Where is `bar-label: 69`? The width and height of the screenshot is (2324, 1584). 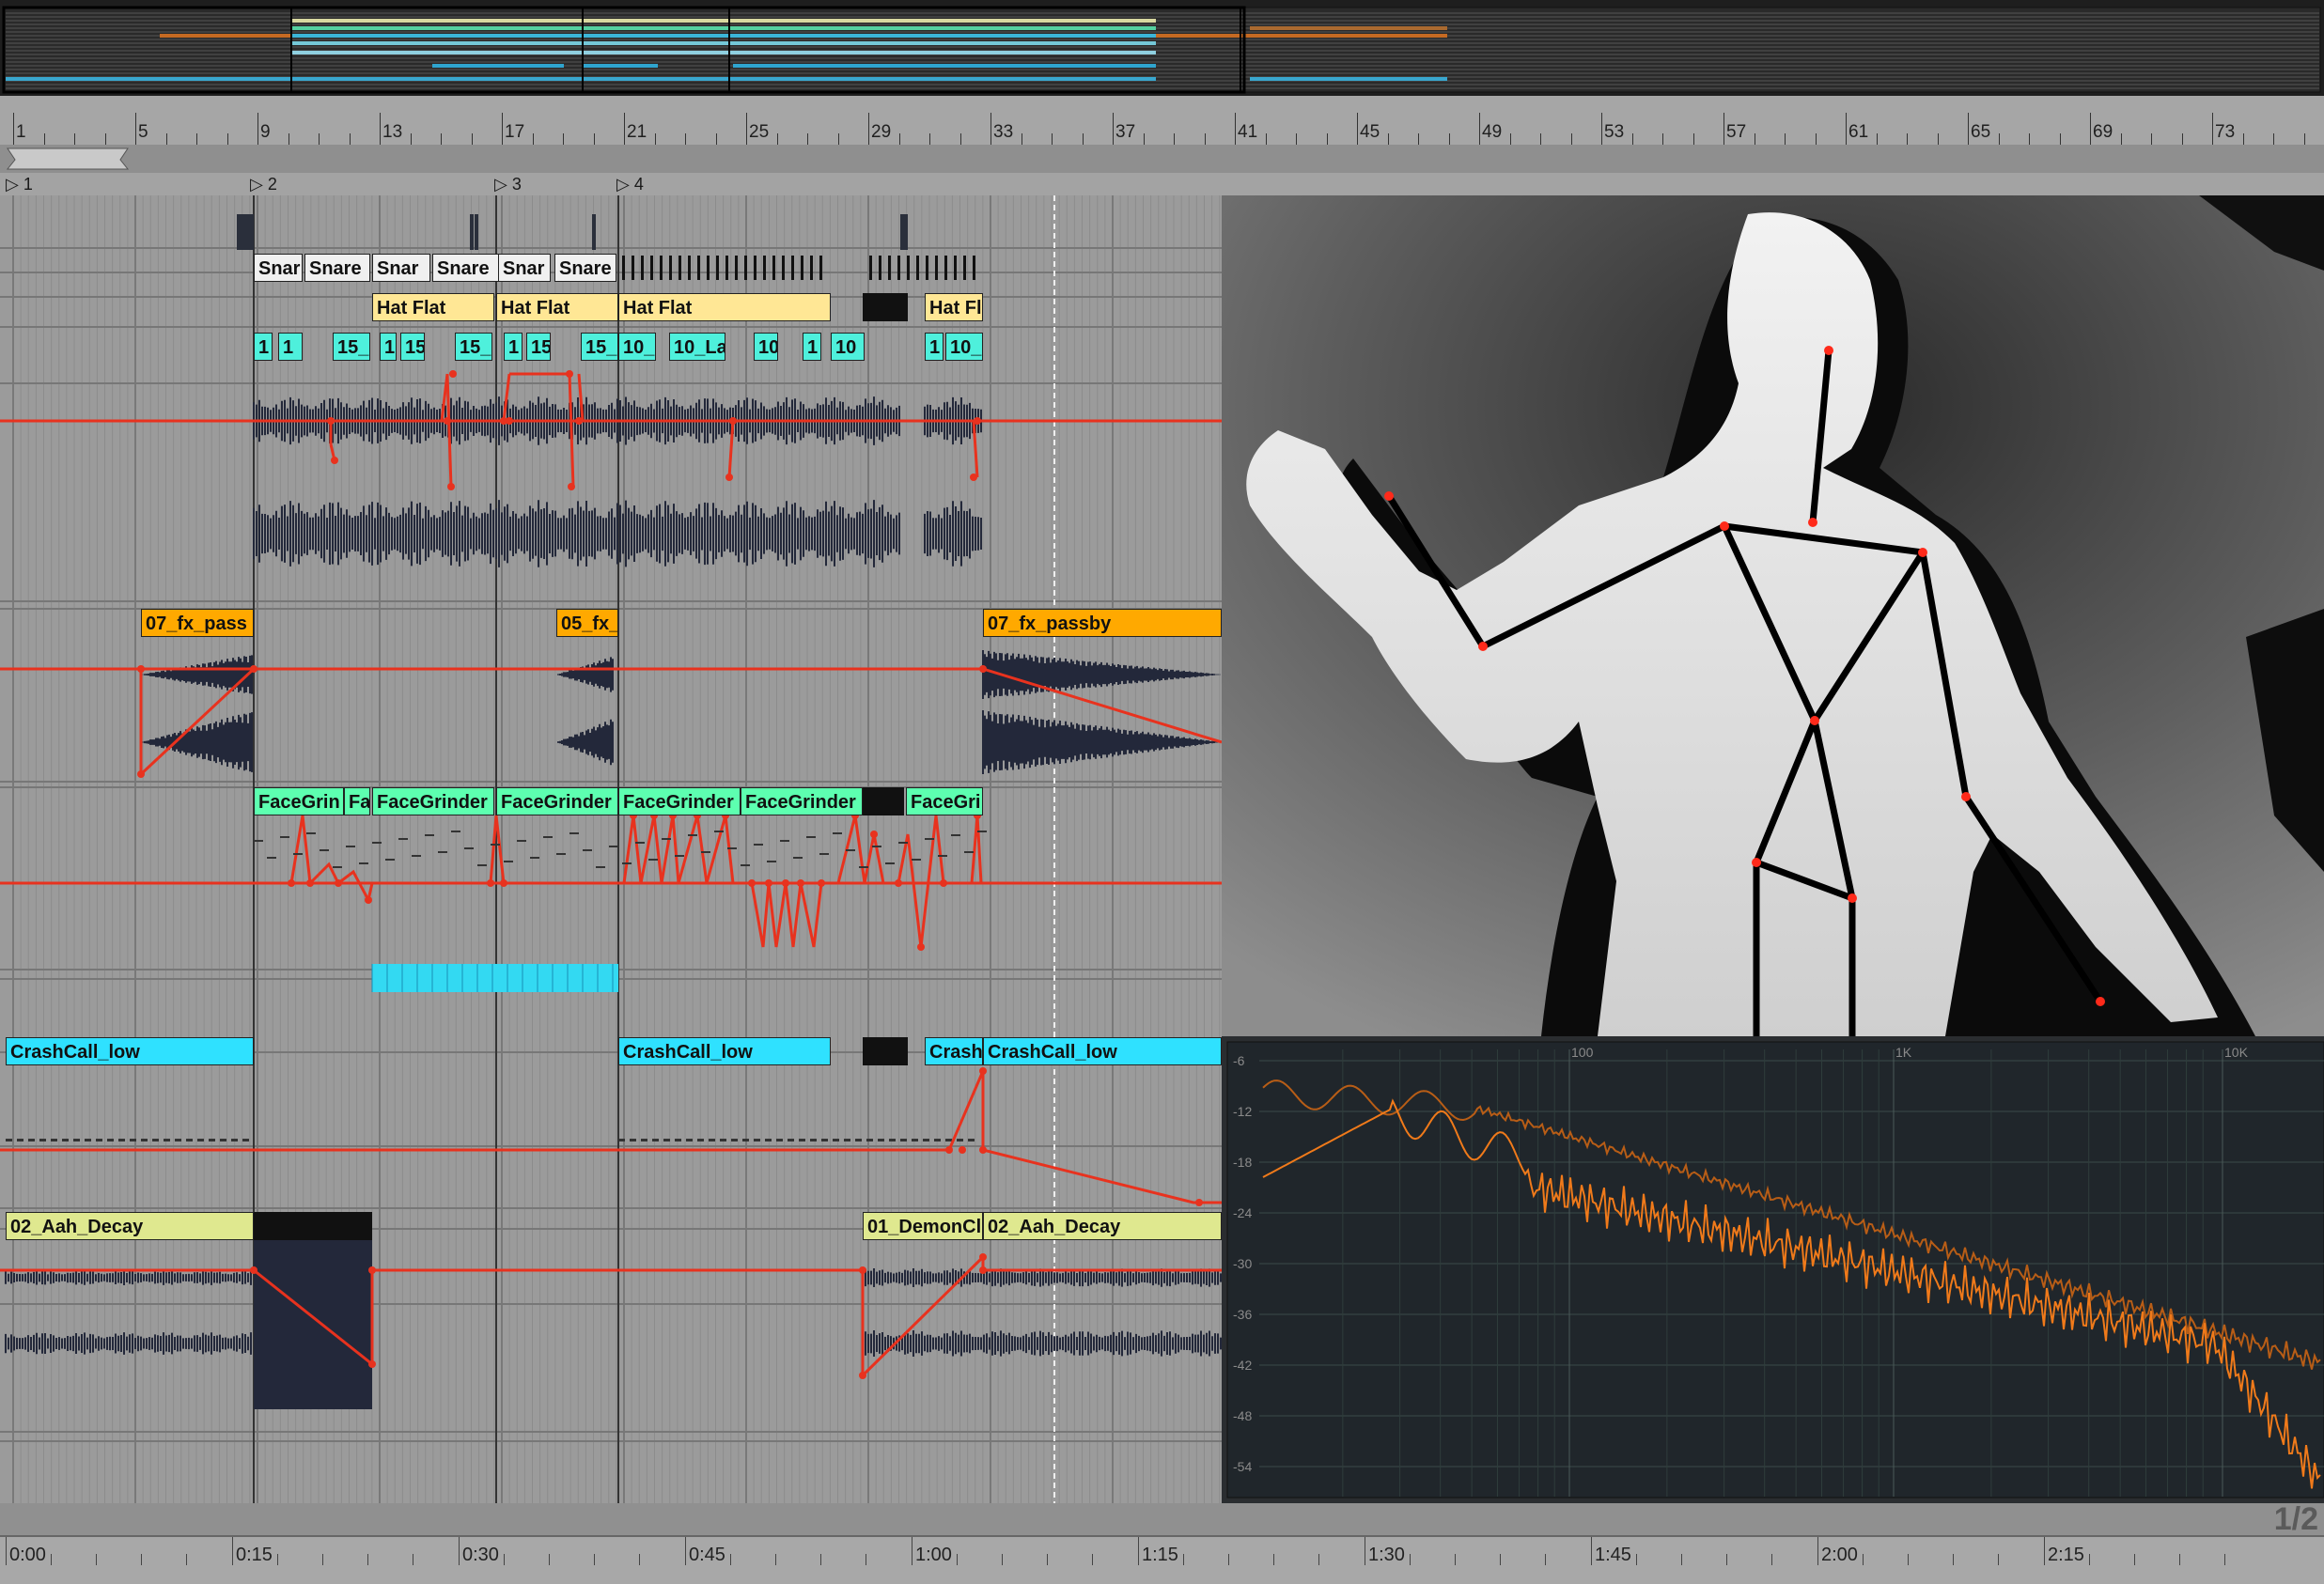
bar-label: 69 is located at coordinates (2103, 132).